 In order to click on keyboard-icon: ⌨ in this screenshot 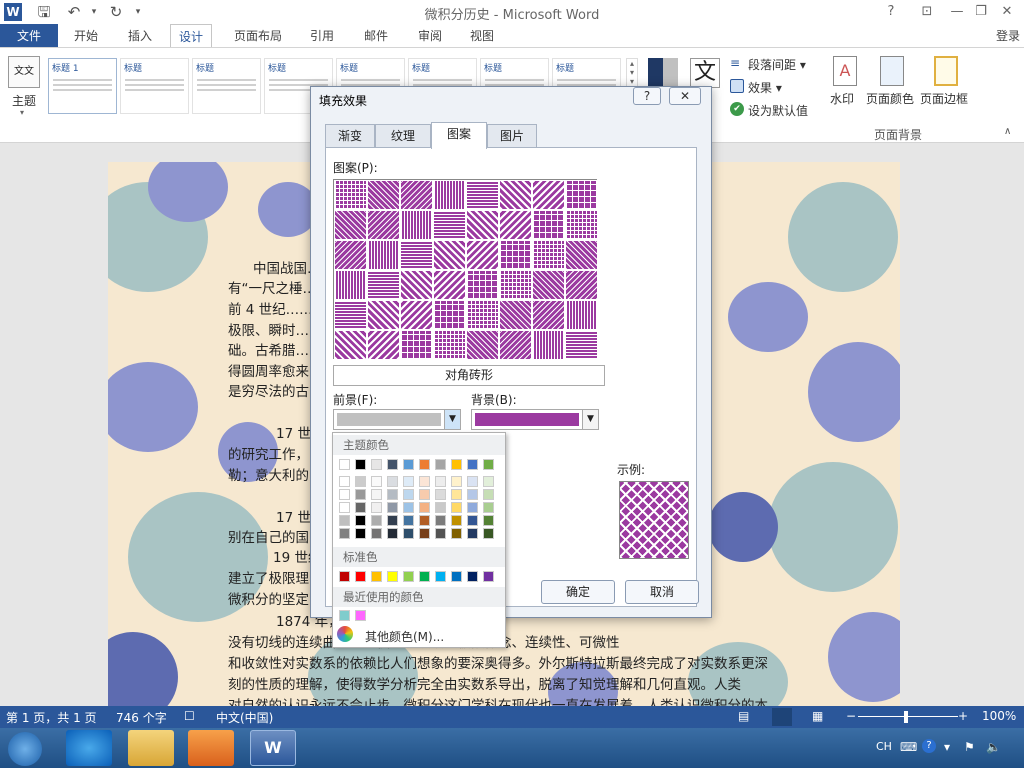, I will do `click(908, 747)`.